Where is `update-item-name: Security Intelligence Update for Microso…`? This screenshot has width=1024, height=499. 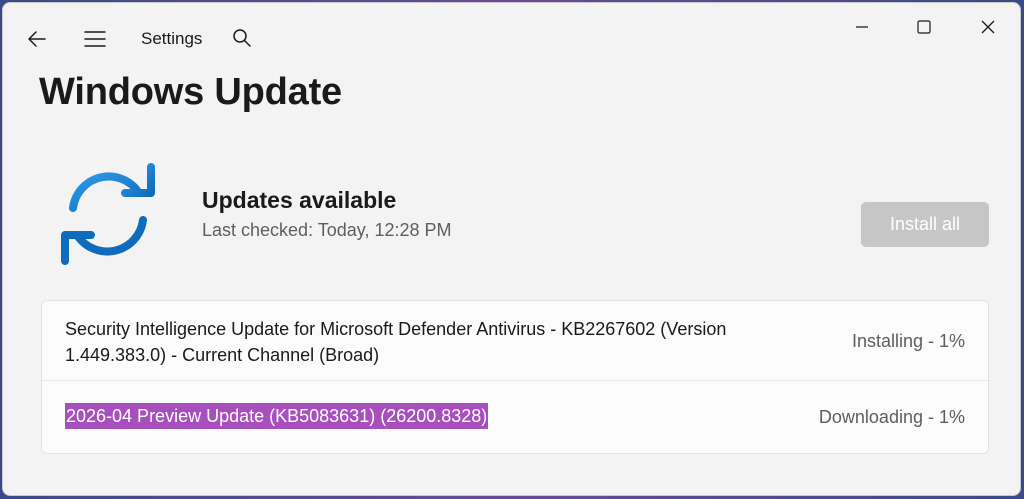 update-item-name: Security Intelligence Update for Microso… is located at coordinates (396, 342).